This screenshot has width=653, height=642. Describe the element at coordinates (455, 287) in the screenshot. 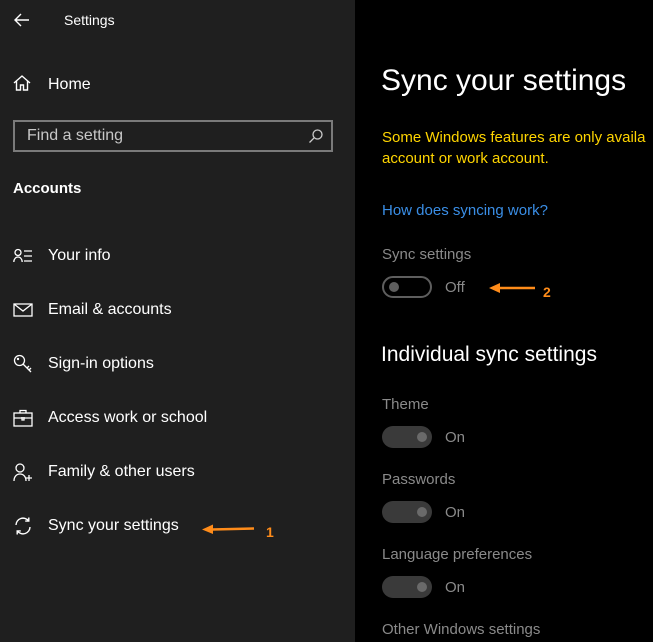

I see `sync-settings-state: Off` at that location.